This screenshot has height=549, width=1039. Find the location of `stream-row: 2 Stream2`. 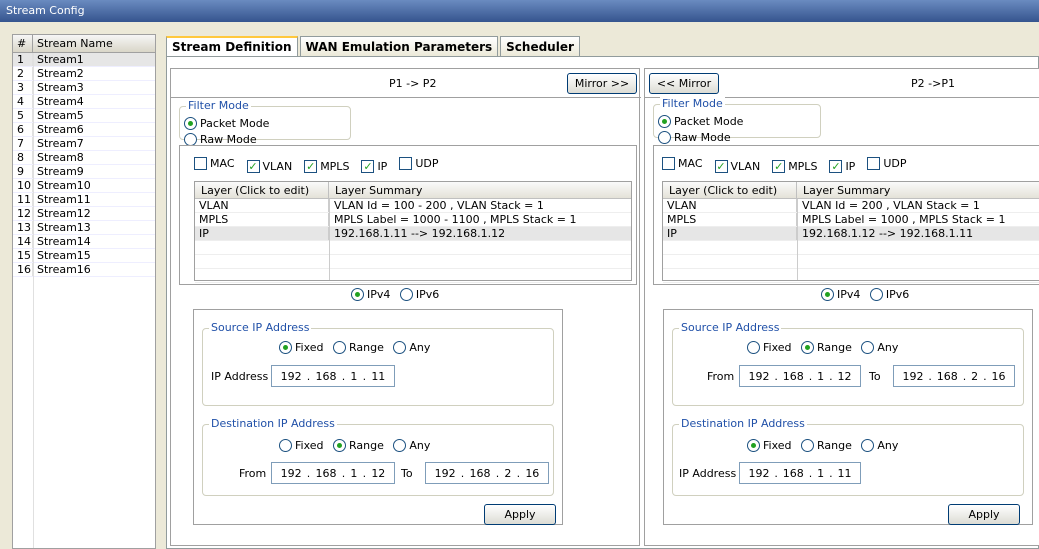

stream-row: 2 Stream2 is located at coordinates (84, 74).